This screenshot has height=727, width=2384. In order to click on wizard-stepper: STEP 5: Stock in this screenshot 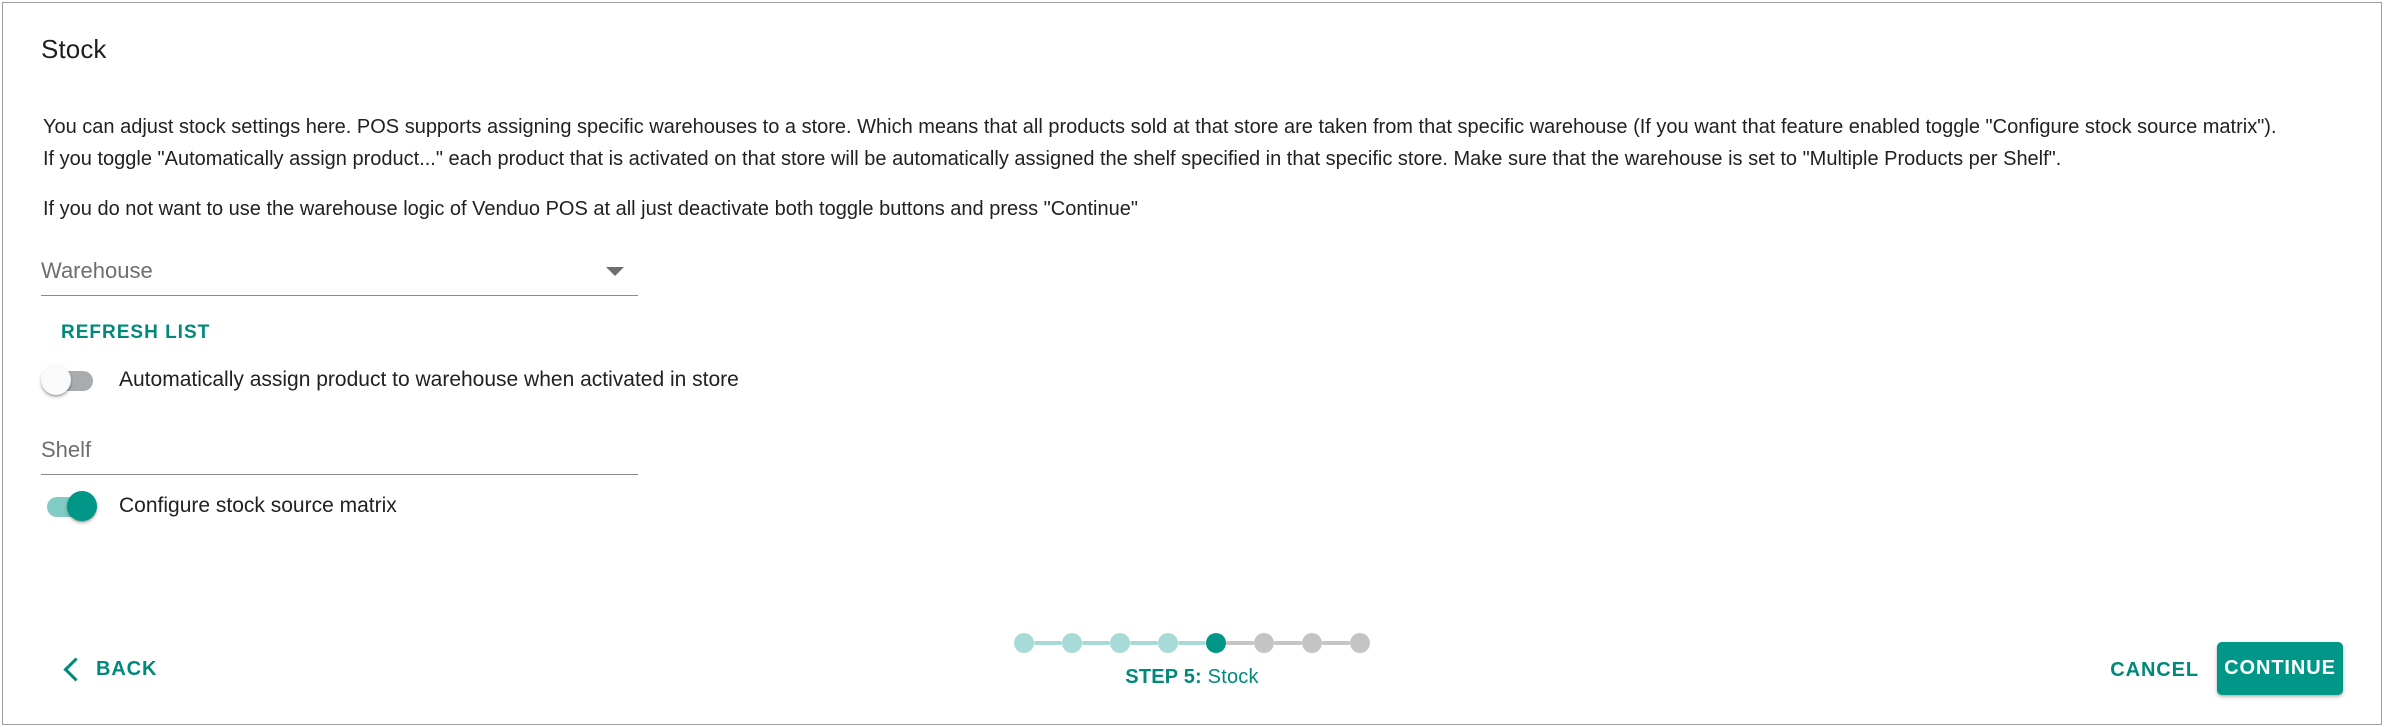, I will do `click(1192, 661)`.